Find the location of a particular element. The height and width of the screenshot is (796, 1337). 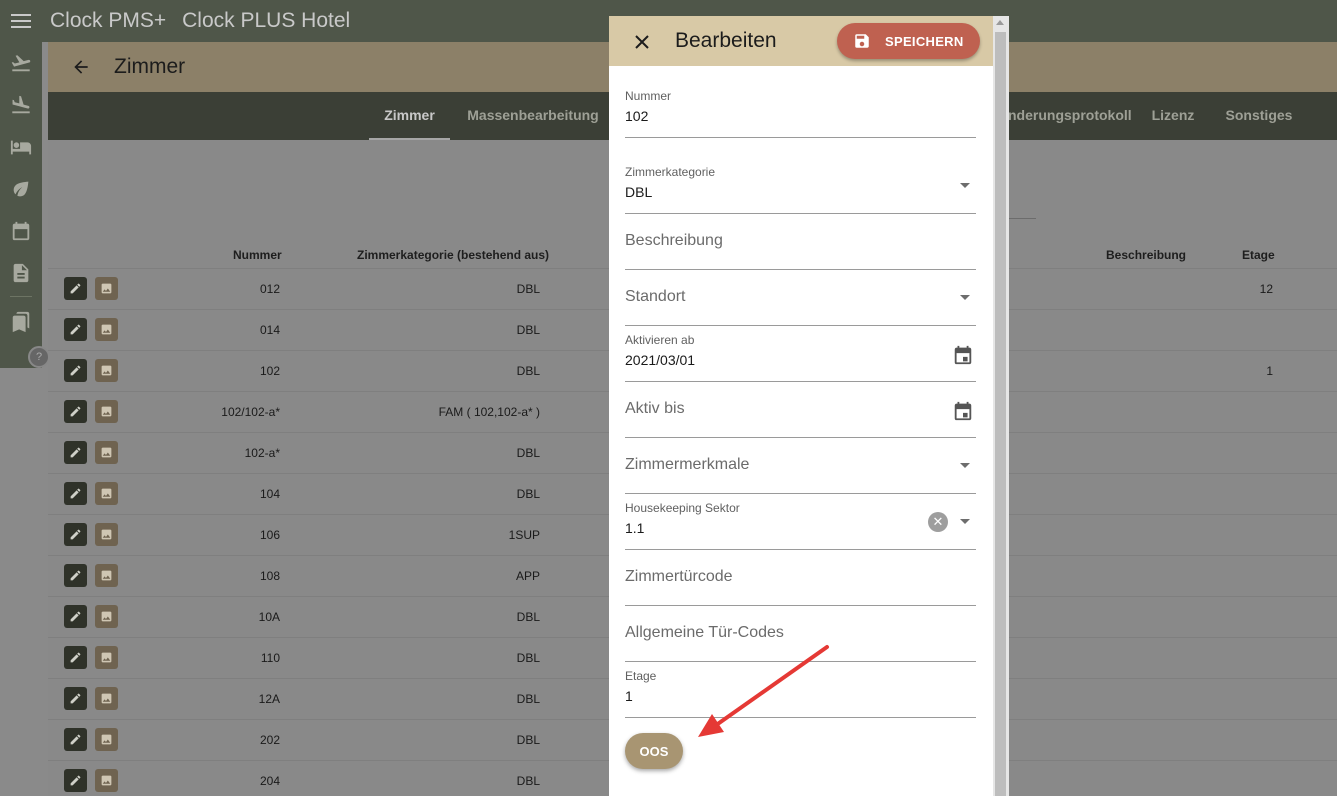

etage-label: Etage is located at coordinates (641, 676).